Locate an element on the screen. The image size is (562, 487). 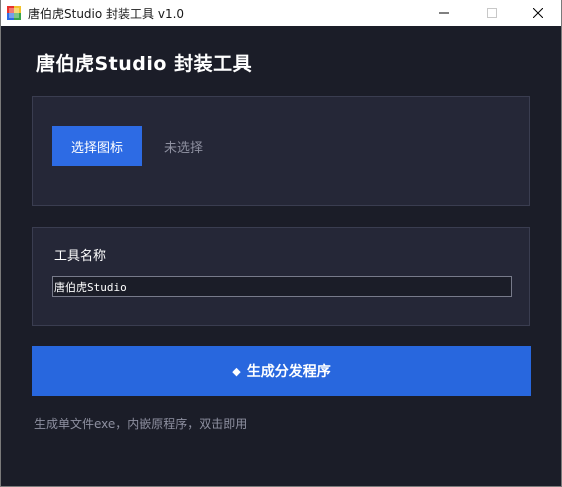
generate-button-label: 生成分发程序 is located at coordinates (288, 372).